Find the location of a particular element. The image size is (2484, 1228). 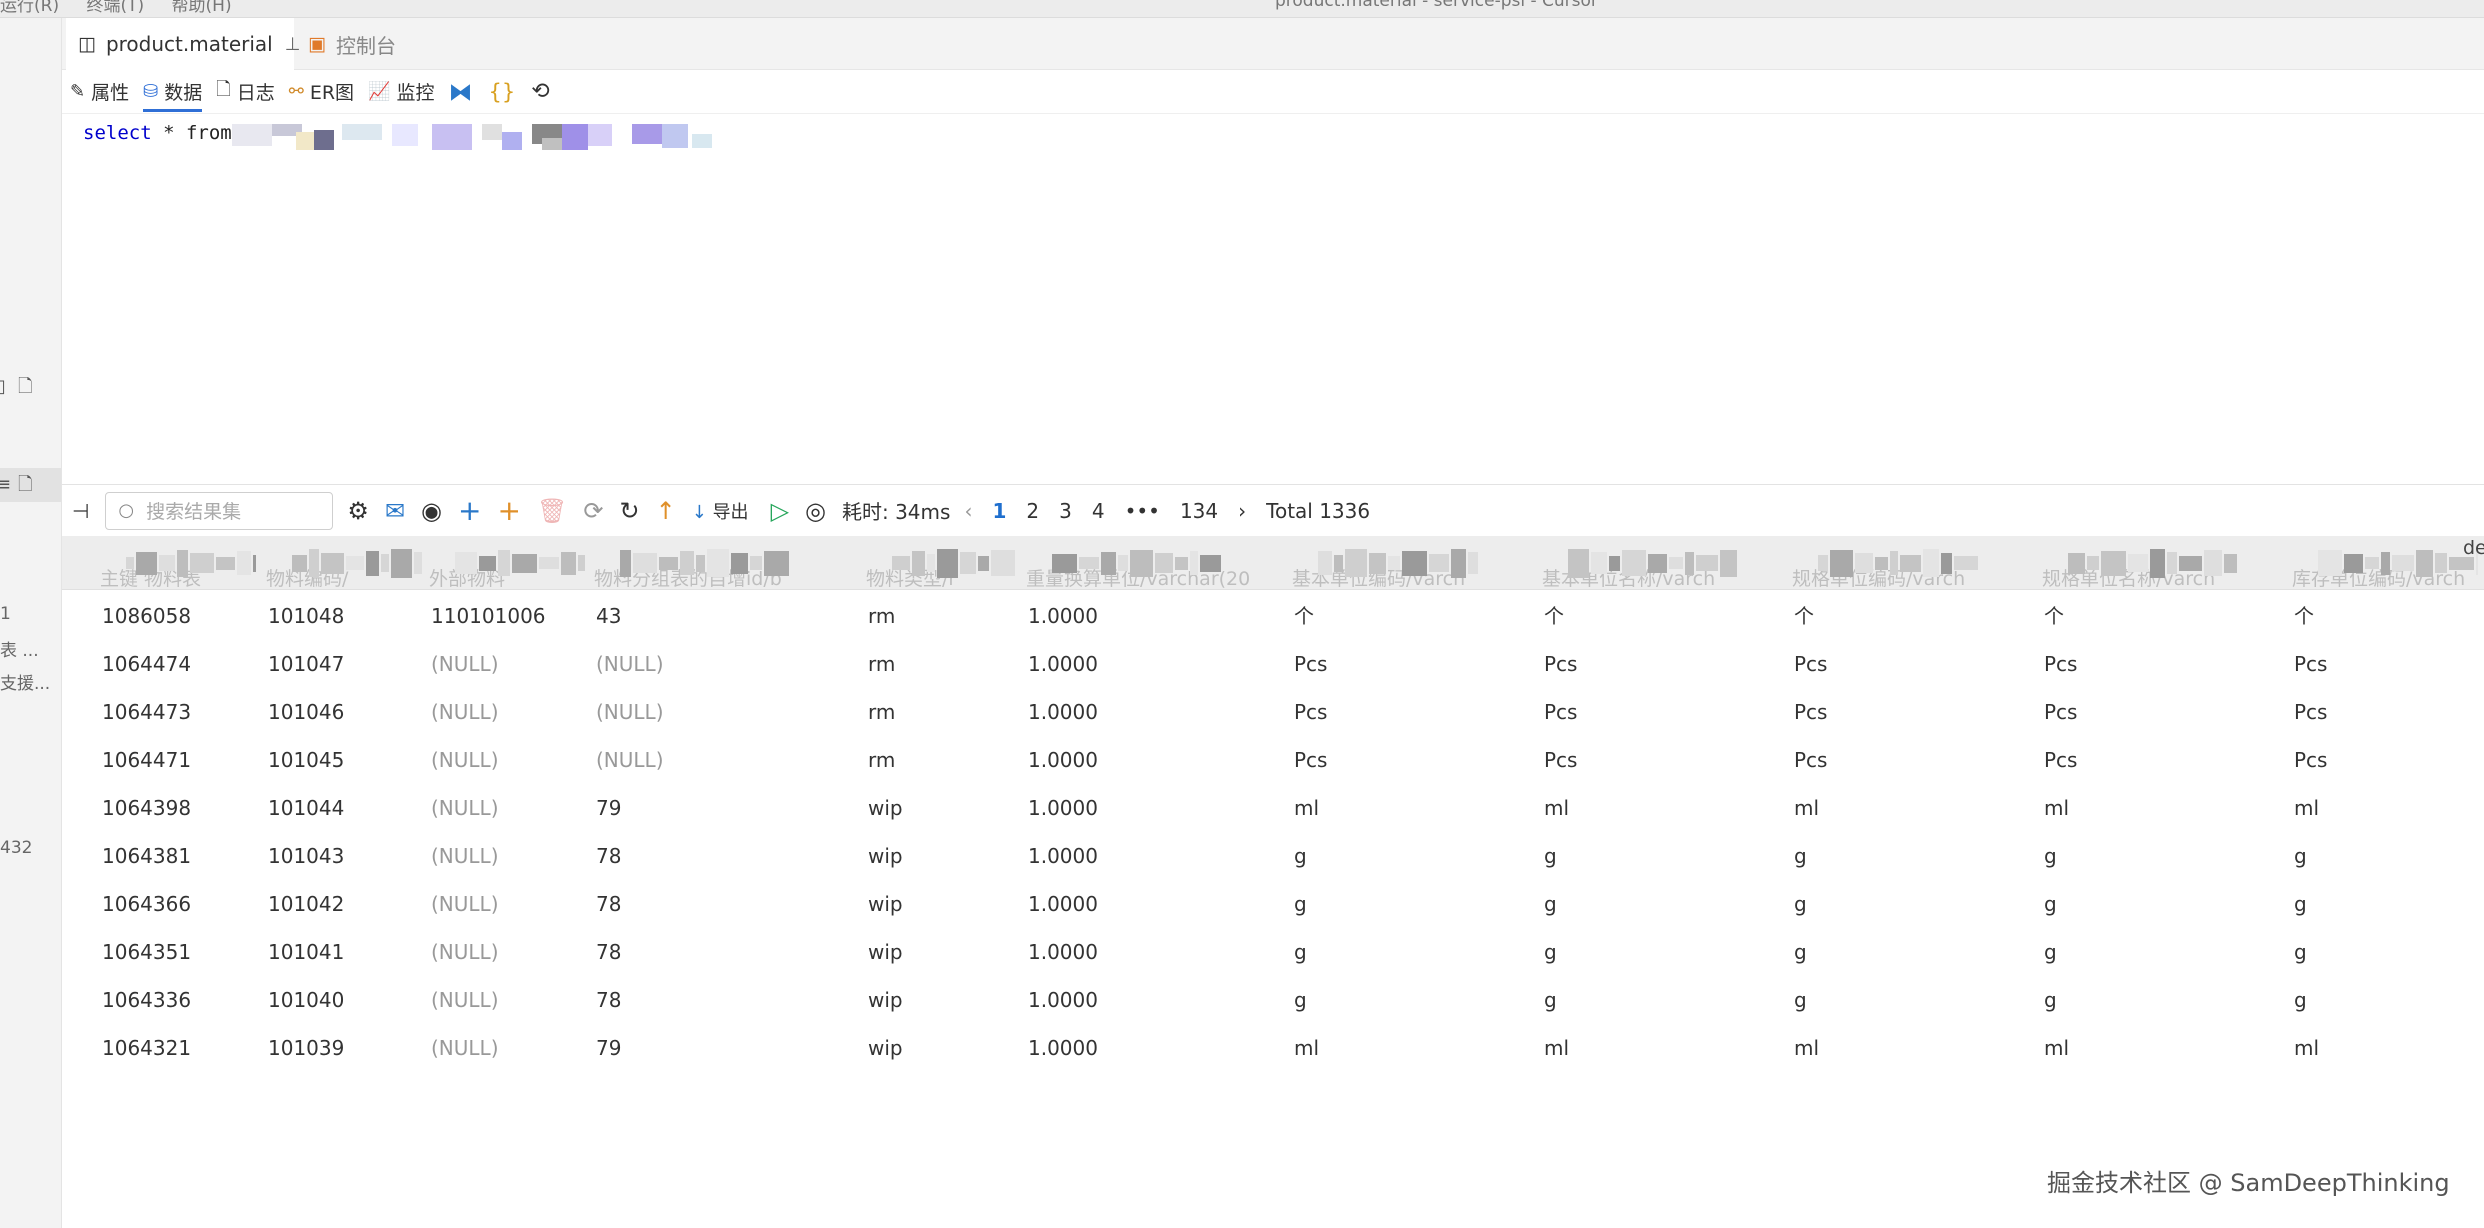

page-2: 2 is located at coordinates (1032, 511).